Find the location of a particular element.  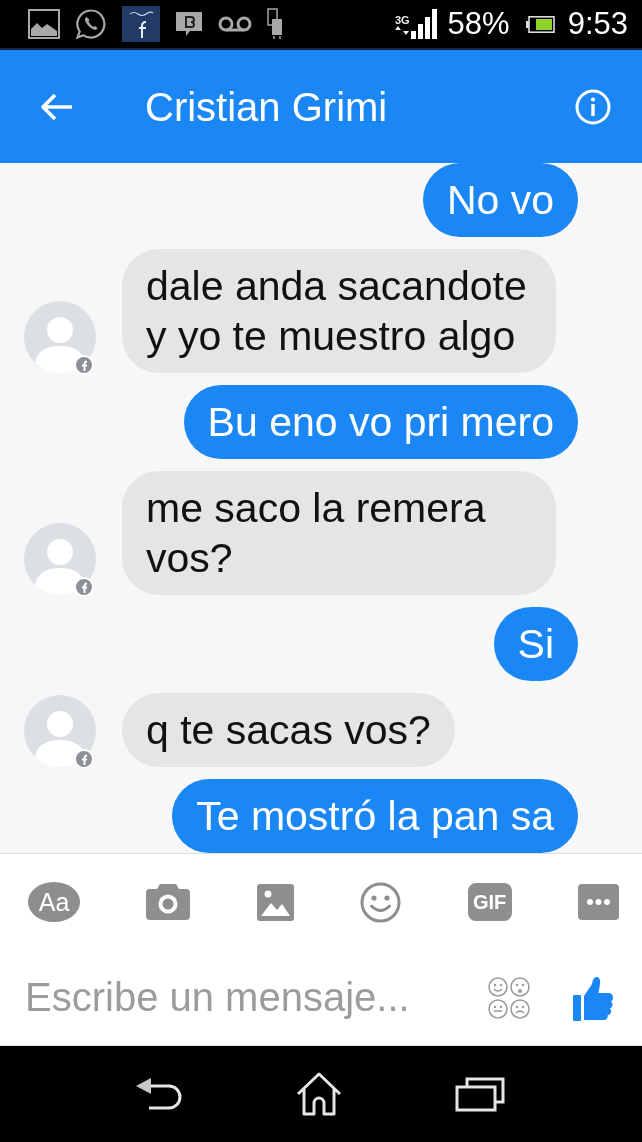

app-tile-icon is located at coordinates (141, 24).